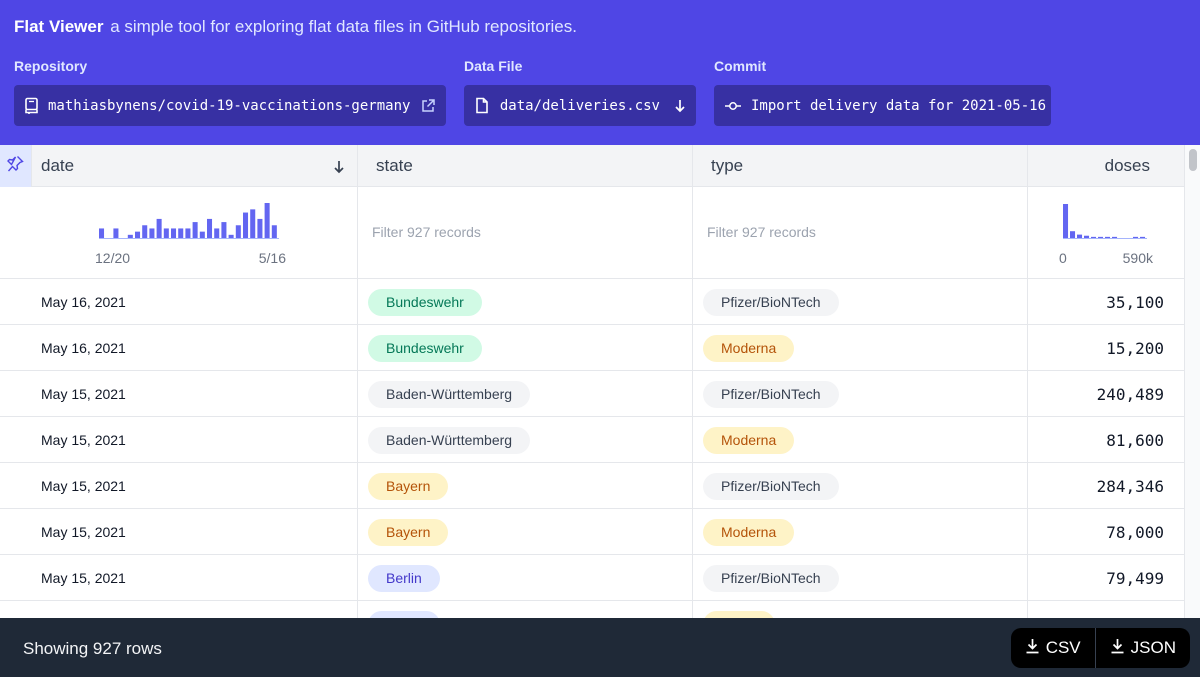 The height and width of the screenshot is (677, 1200). I want to click on doses-cell: 81,600, so click(1135, 440).